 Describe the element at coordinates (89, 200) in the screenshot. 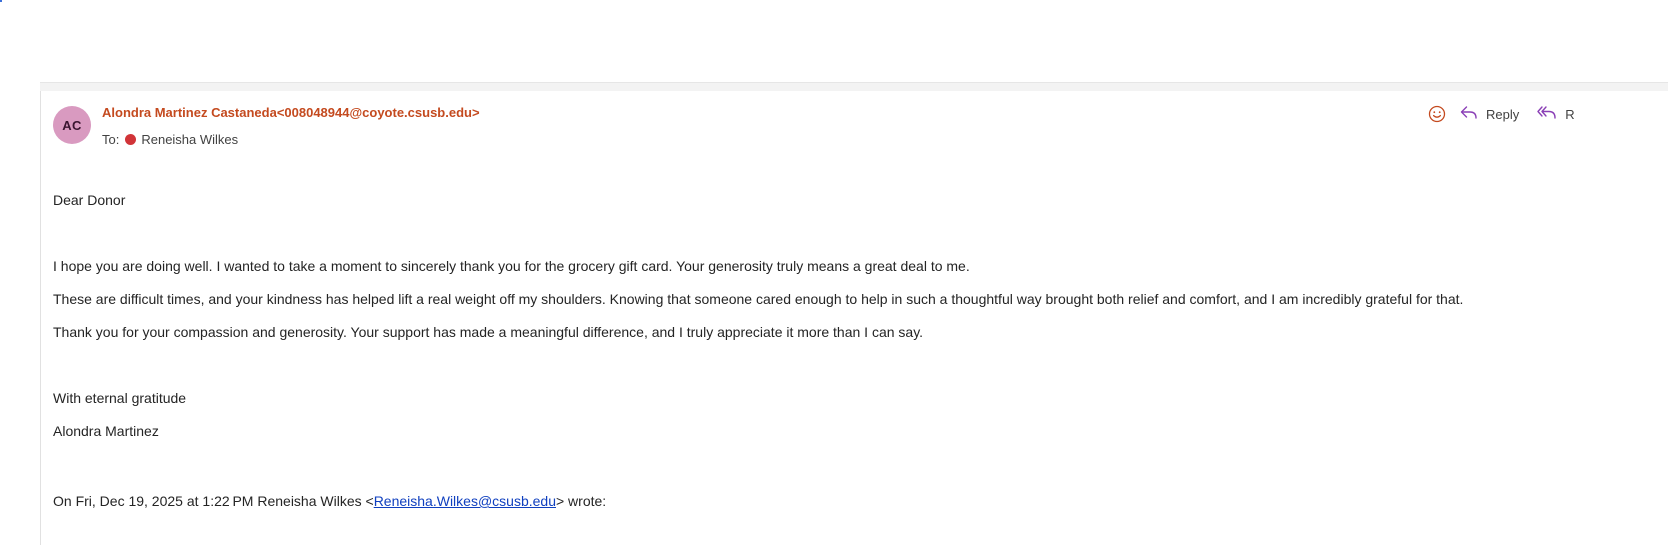

I see `greeting: Dear Donor` at that location.